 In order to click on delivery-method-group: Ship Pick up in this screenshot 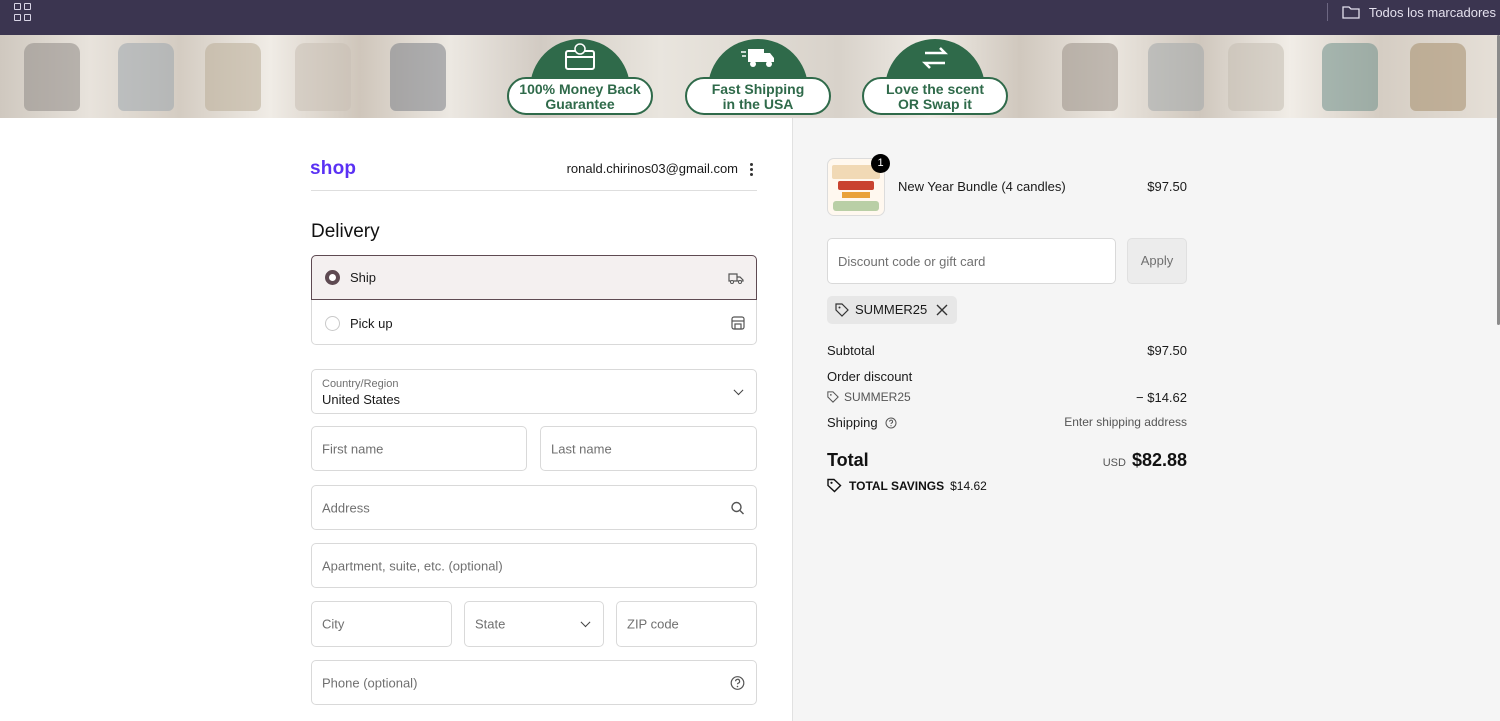, I will do `click(534, 300)`.